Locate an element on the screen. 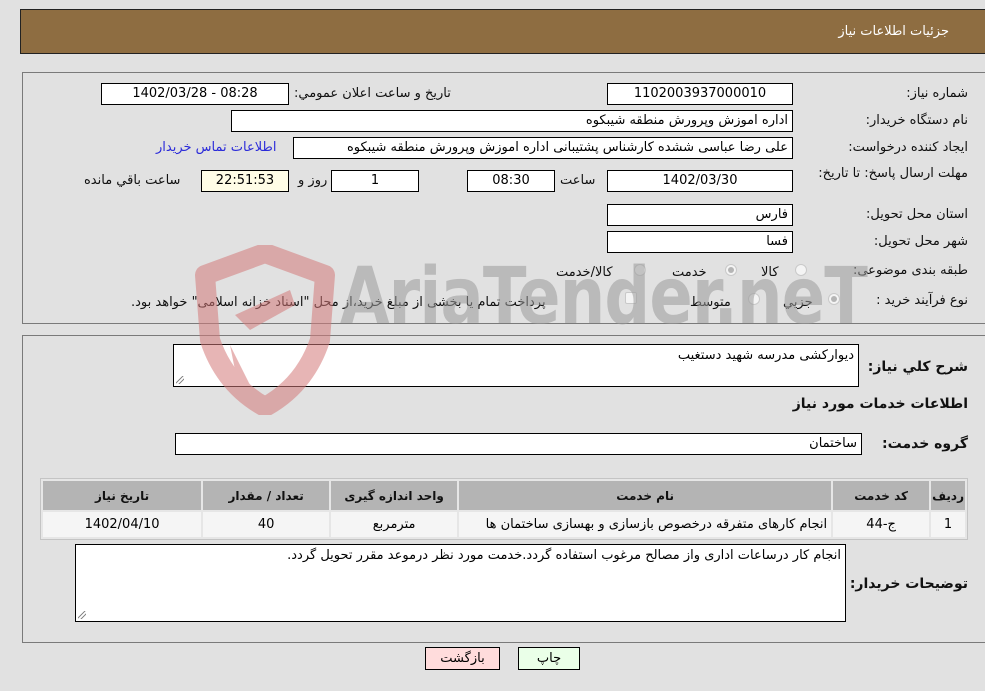  days-label: روز و is located at coordinates (313, 180).